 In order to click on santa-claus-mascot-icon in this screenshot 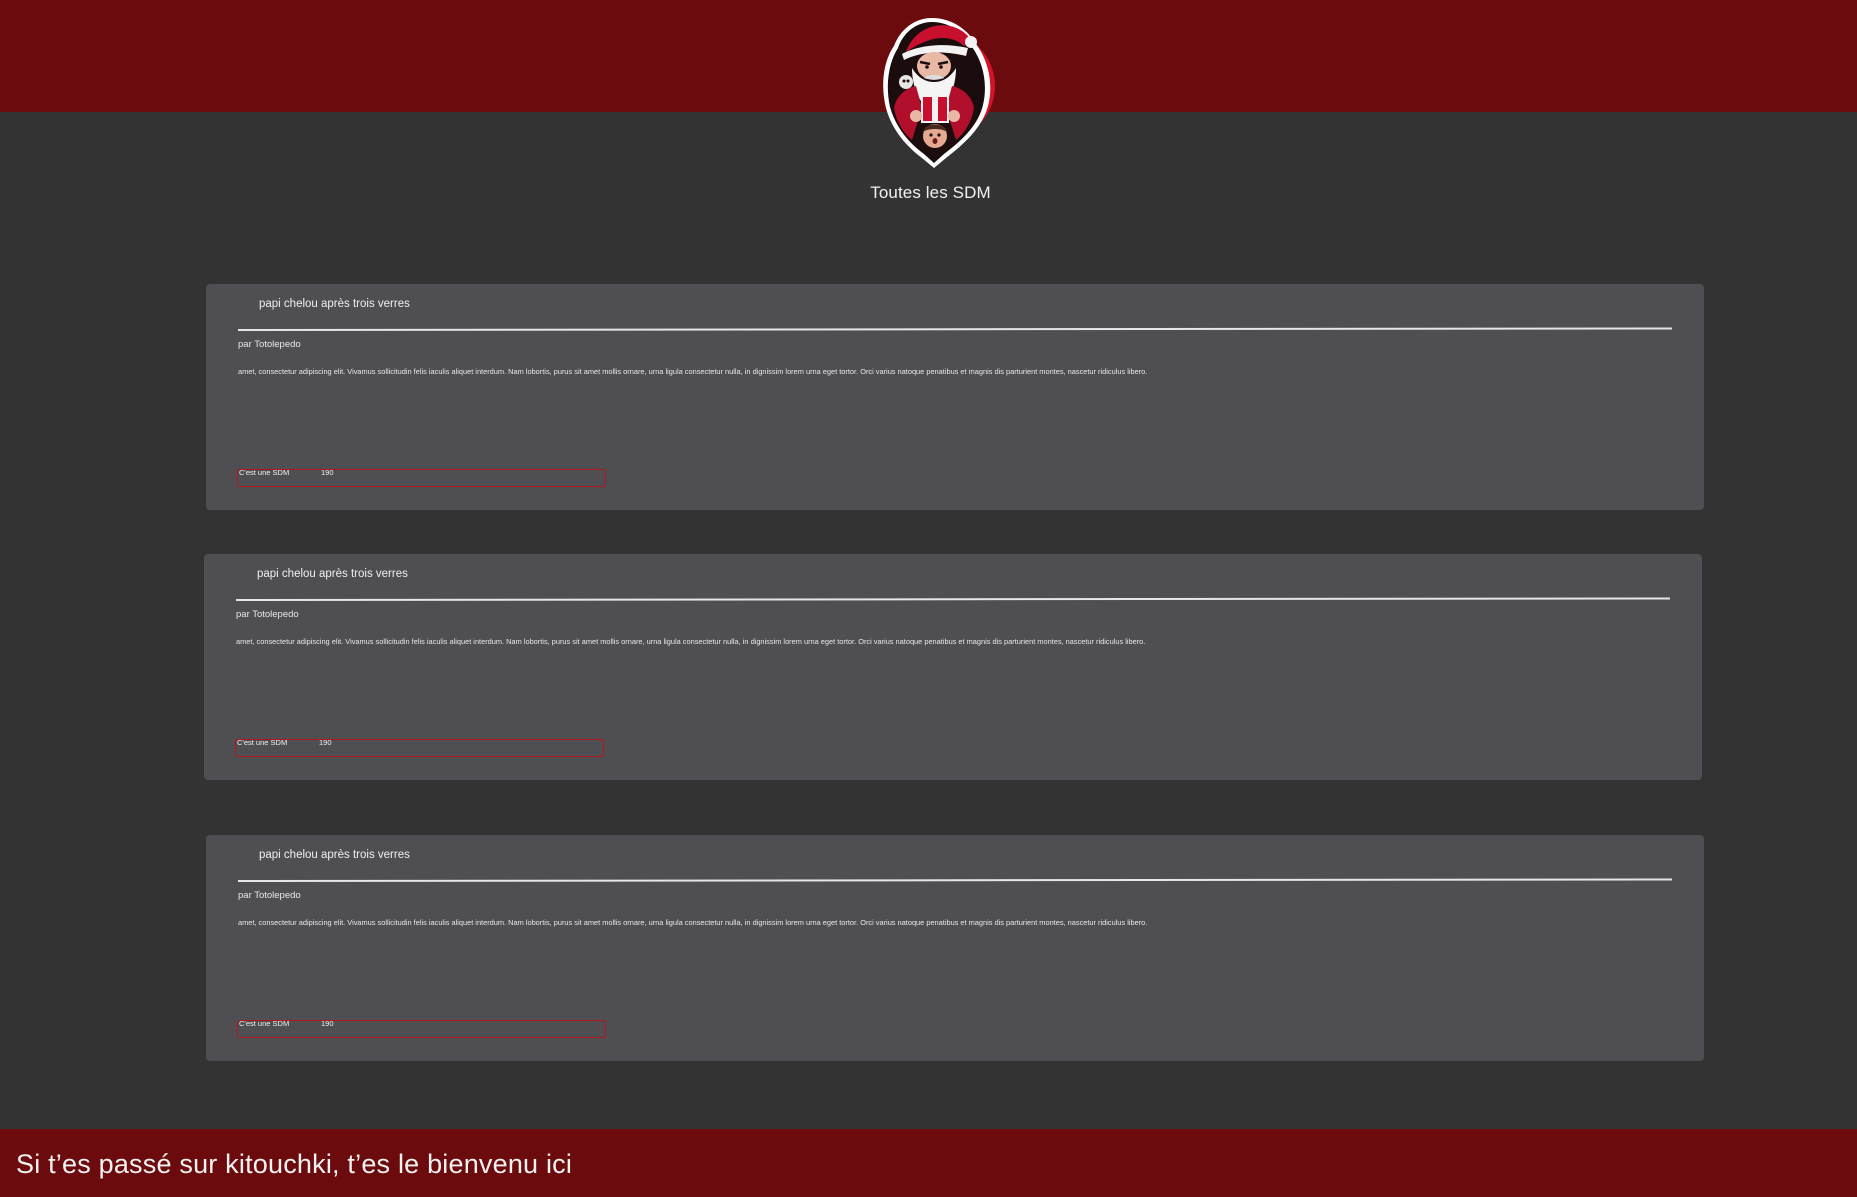, I will do `click(934, 91)`.